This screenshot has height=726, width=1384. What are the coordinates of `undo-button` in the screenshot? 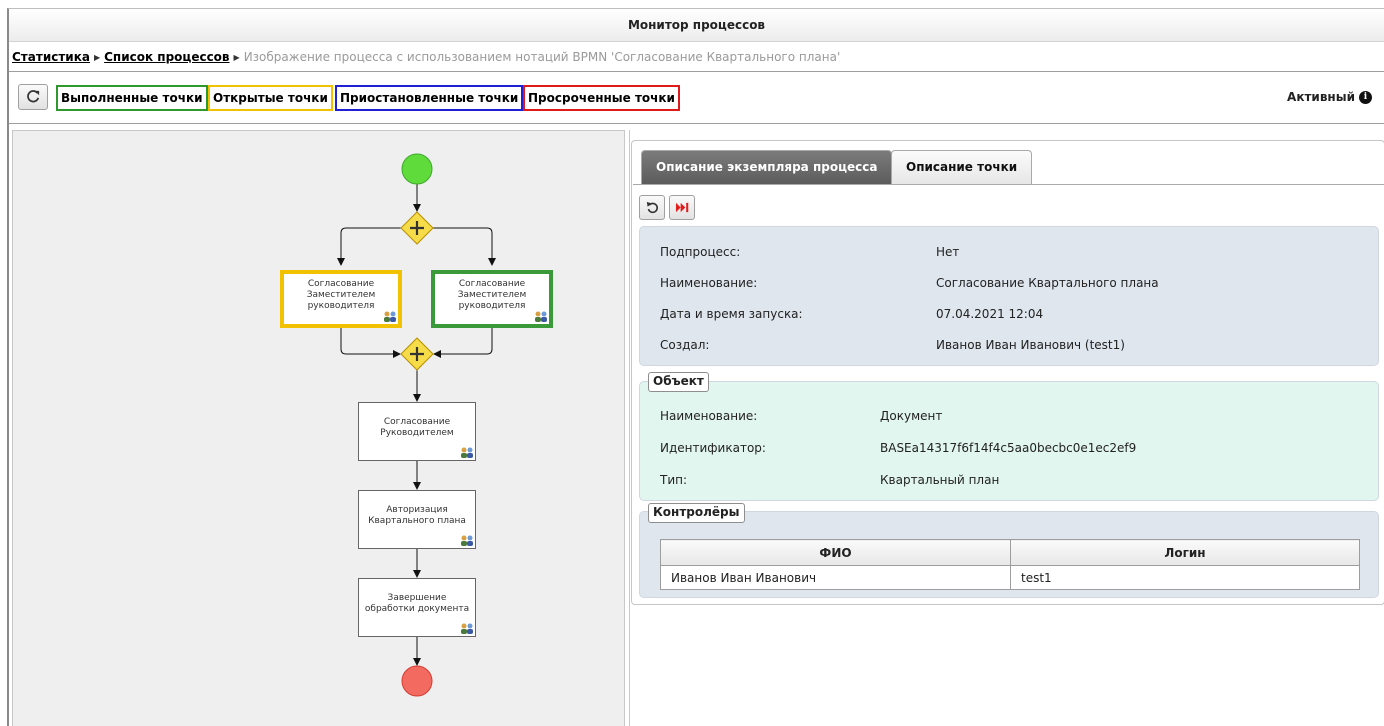 It's located at (652, 207).